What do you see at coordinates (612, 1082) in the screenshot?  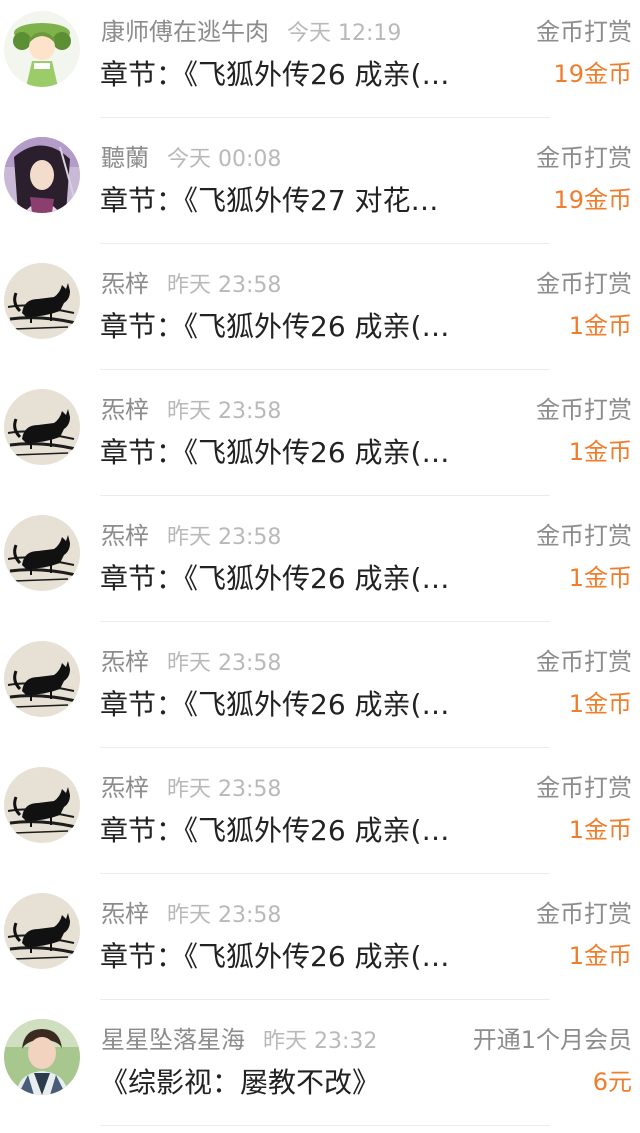 I see `reward-amount: 6元` at bounding box center [612, 1082].